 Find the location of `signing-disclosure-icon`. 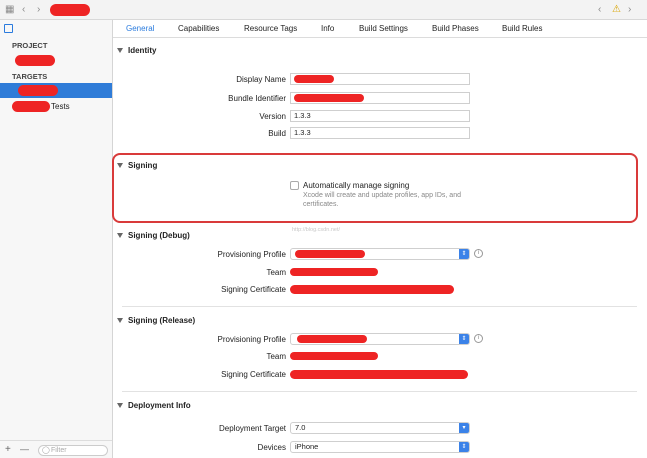

signing-disclosure-icon is located at coordinates (120, 165).